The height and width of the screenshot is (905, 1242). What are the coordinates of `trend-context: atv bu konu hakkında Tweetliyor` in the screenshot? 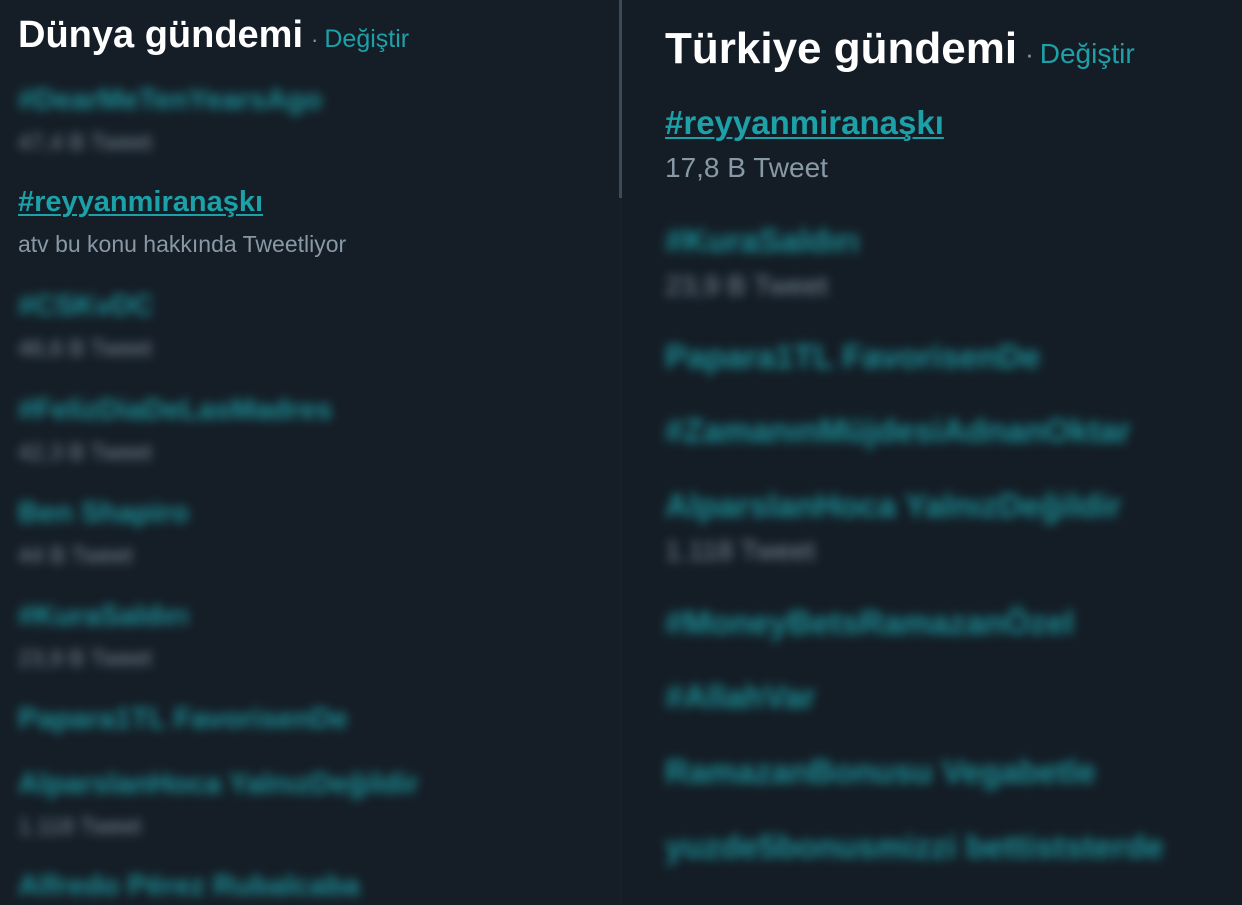 It's located at (182, 244).